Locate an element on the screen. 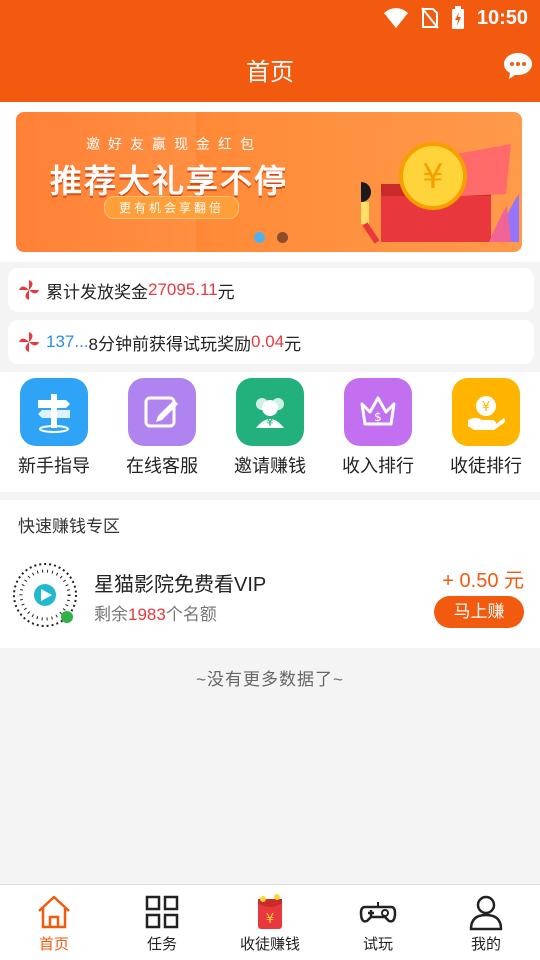 This screenshot has width=540, height=960. tab-tasks: 任务 is located at coordinates (162, 922).